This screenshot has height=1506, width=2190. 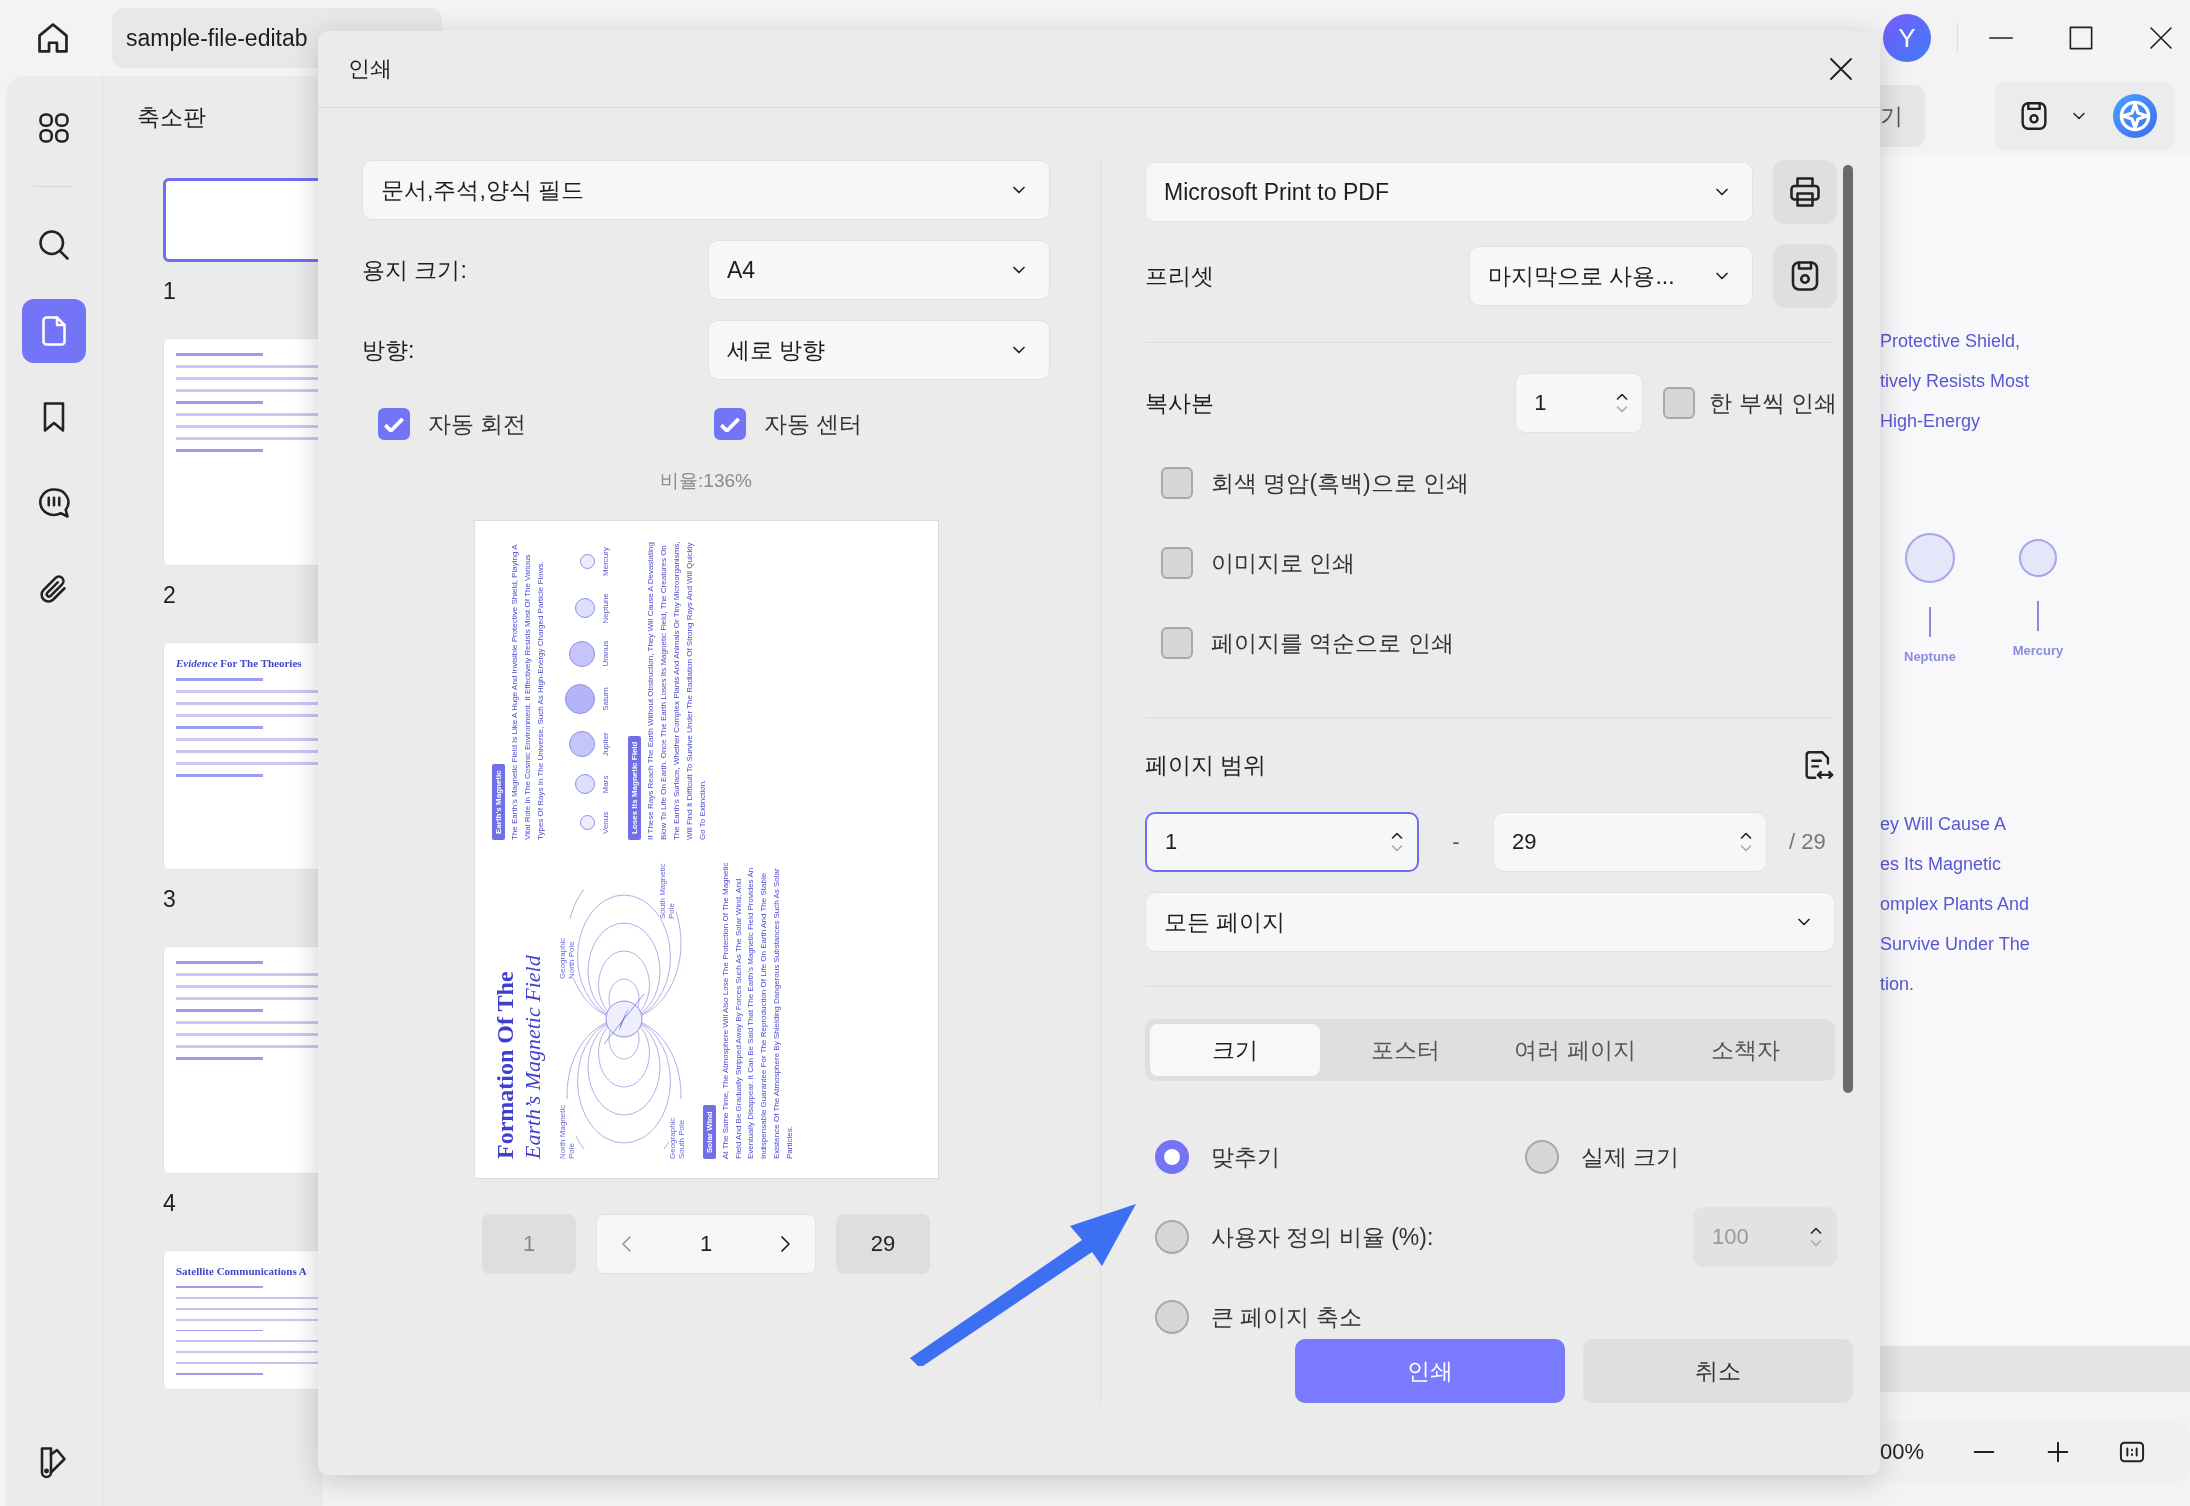 I want to click on paragraph: At The Same Time, The Atmosphere Will Also Lose The Protection Of The Magnetic Field And Be Gradually Stripped Away By Forces Such As The Solar Wind, And Eventually Disappear. It Can Be Said That The Earth's Magnetic Field Provides An Indispensable Guarantee For The Reproduction Of Life On Earth And The Stable Existence Of The Atmosphere By Shielding Dangerous Substances Such As Solar Particles., so click(x=757, y=1010).